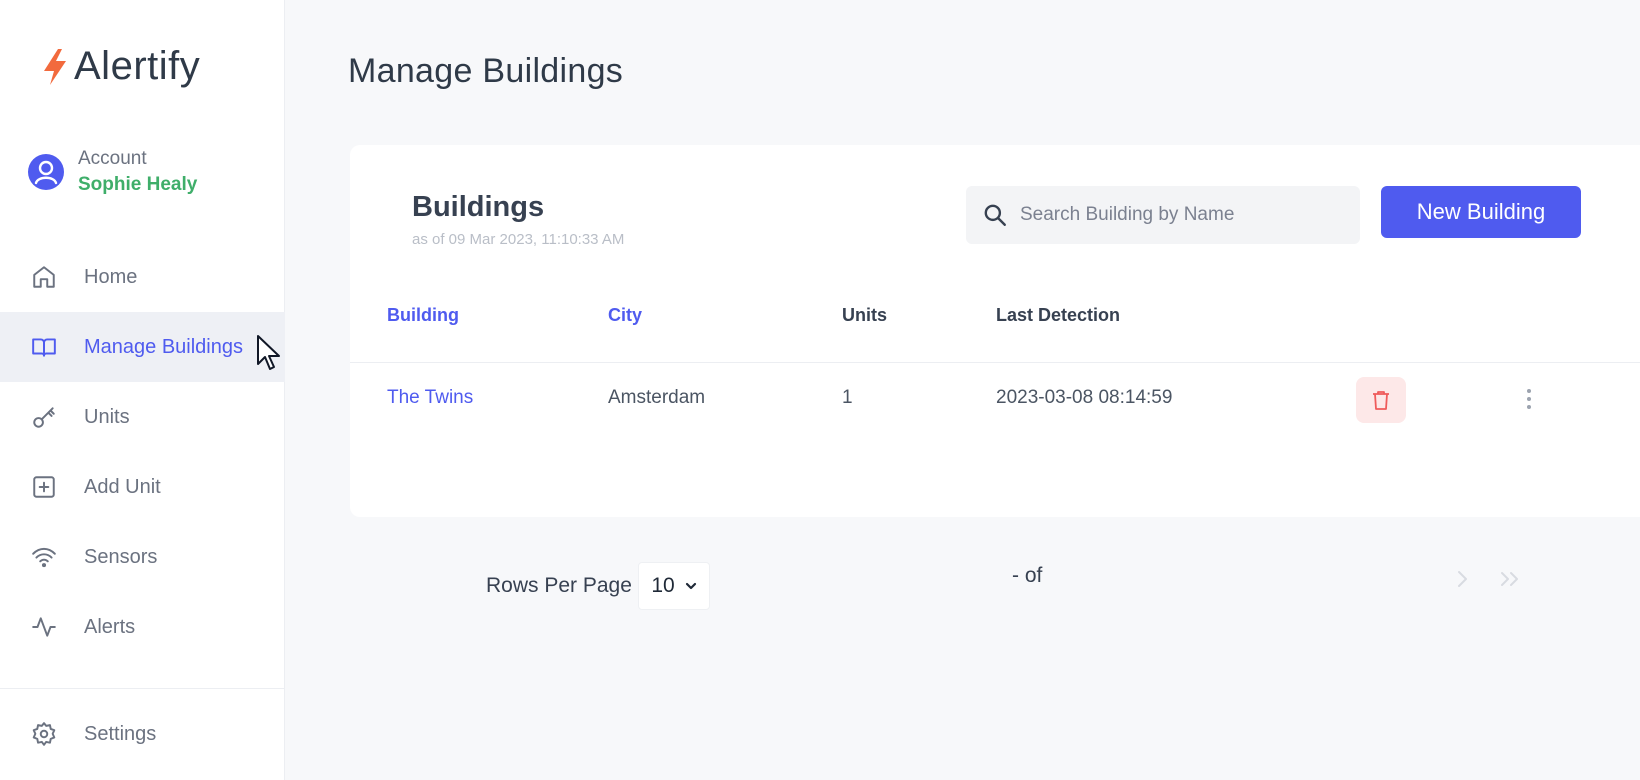 The width and height of the screenshot is (1640, 780). I want to click on account: Account Sophie Healy, so click(112, 171).